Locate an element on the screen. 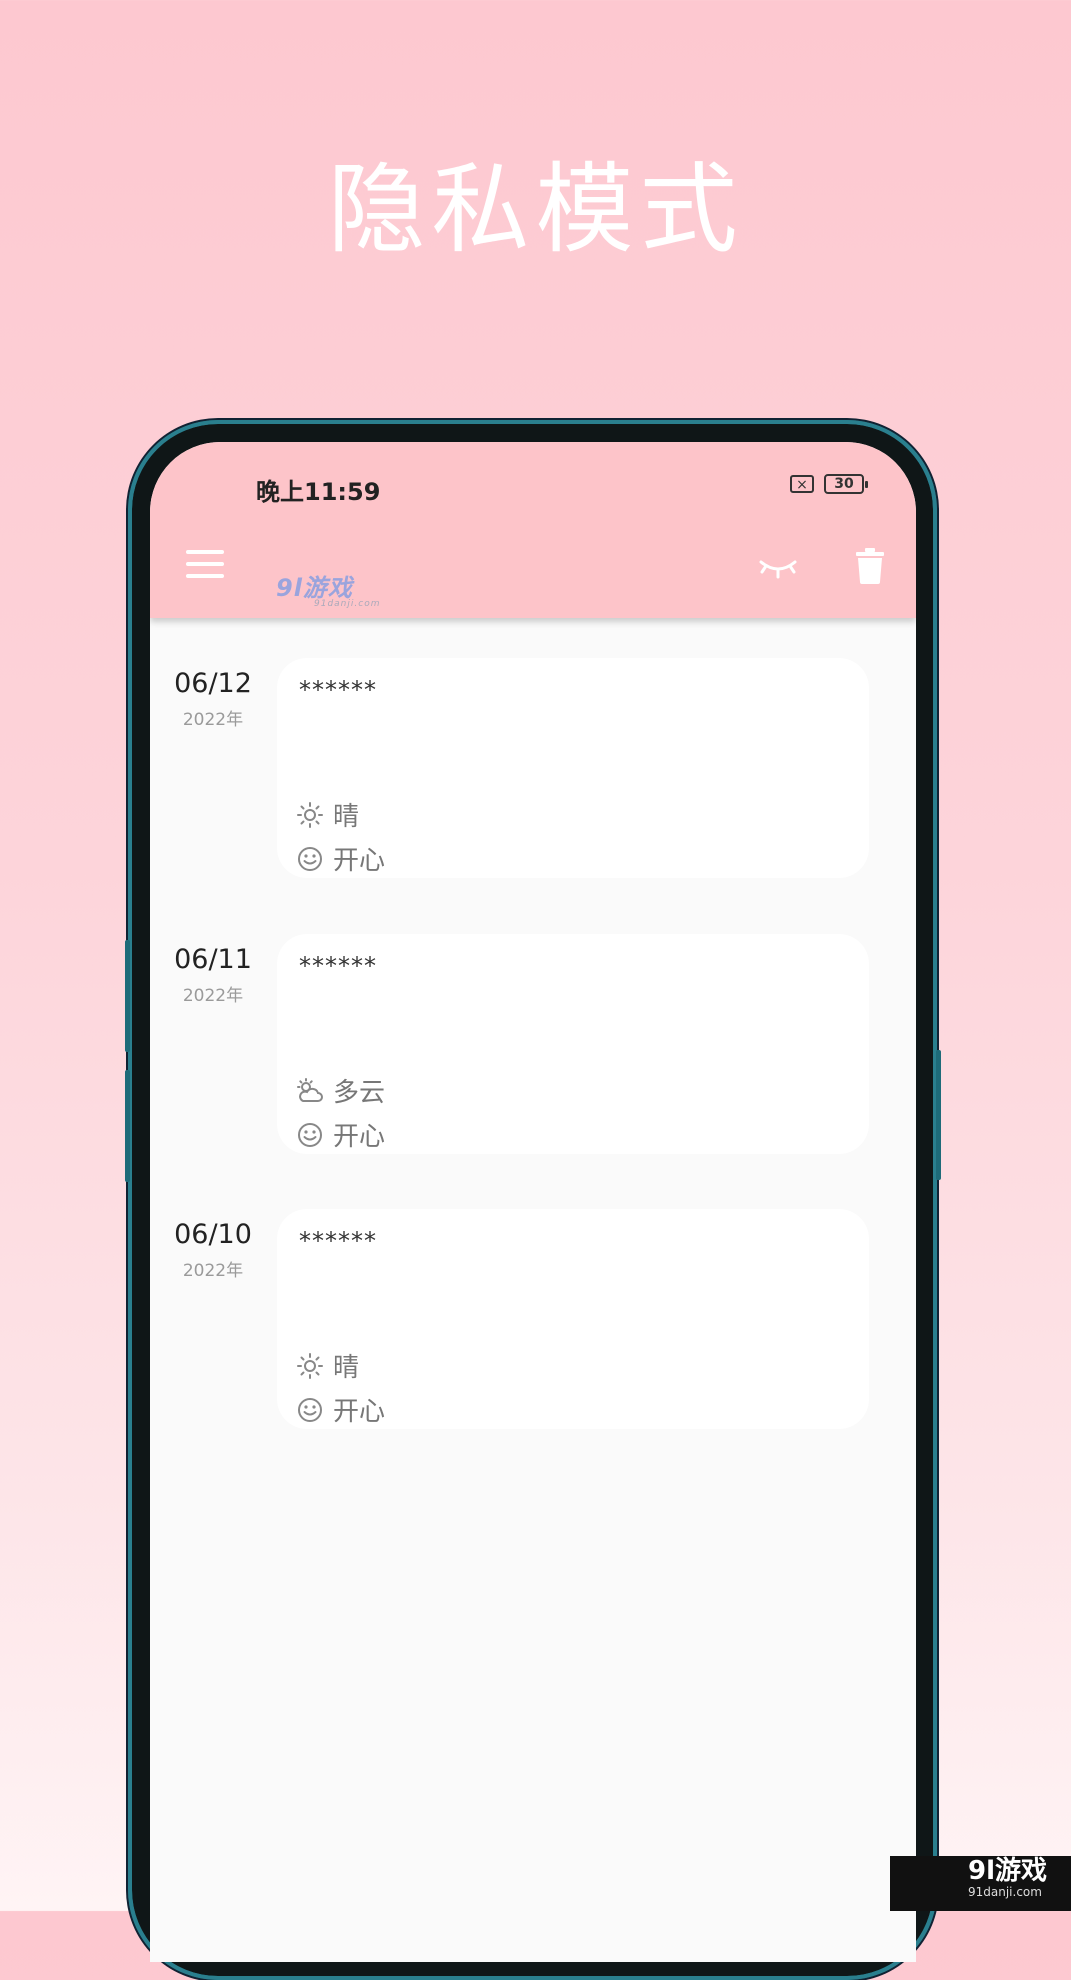  no-sim-icon: × is located at coordinates (802, 484).